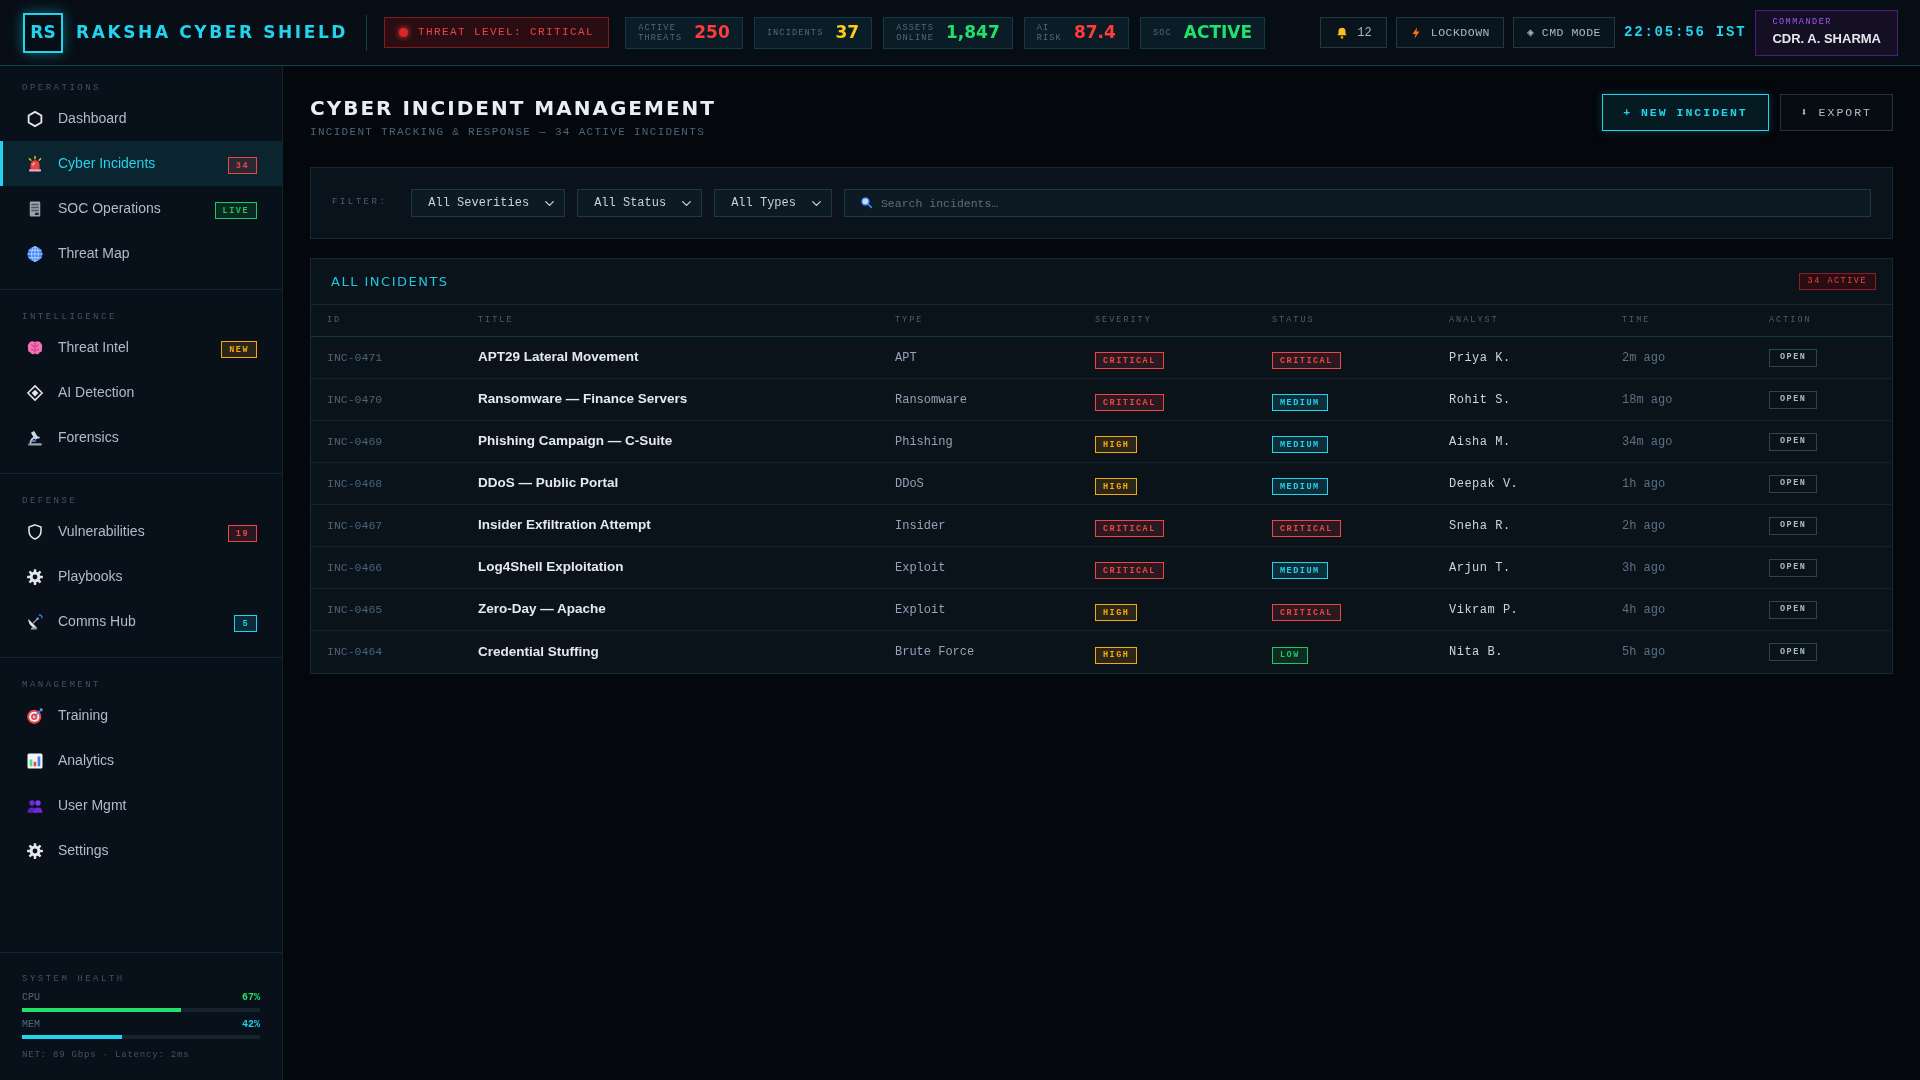  I want to click on section-label: DEFENSE, so click(50, 501).